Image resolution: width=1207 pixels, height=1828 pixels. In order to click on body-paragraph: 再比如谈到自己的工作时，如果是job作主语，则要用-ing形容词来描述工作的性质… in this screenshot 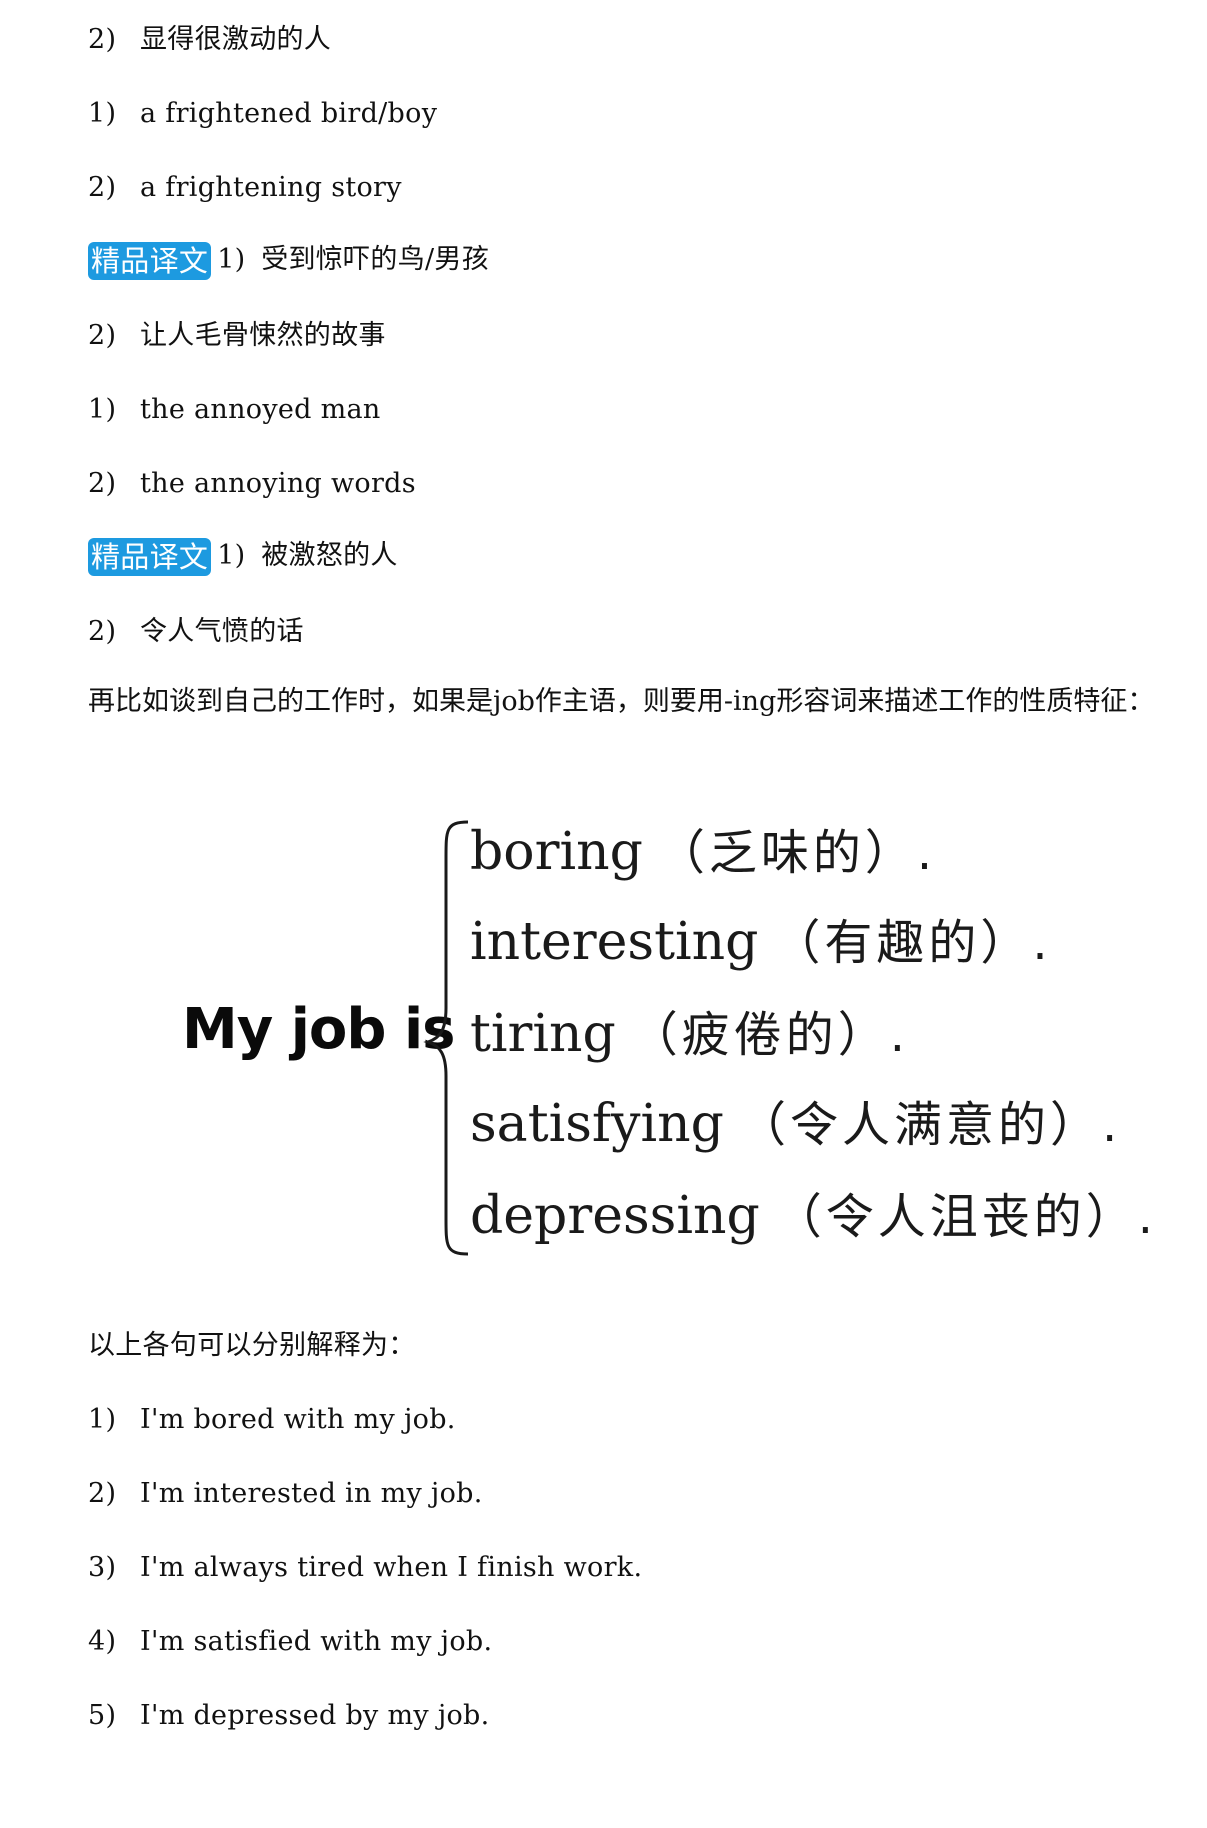, I will do `click(621, 701)`.